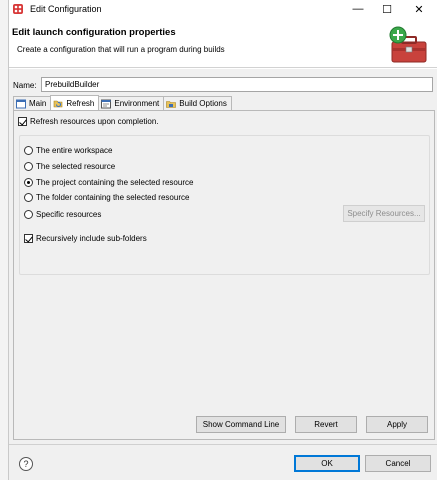 This screenshot has height=480, width=437. I want to click on name-input: PrebuildBuilder, so click(237, 84).